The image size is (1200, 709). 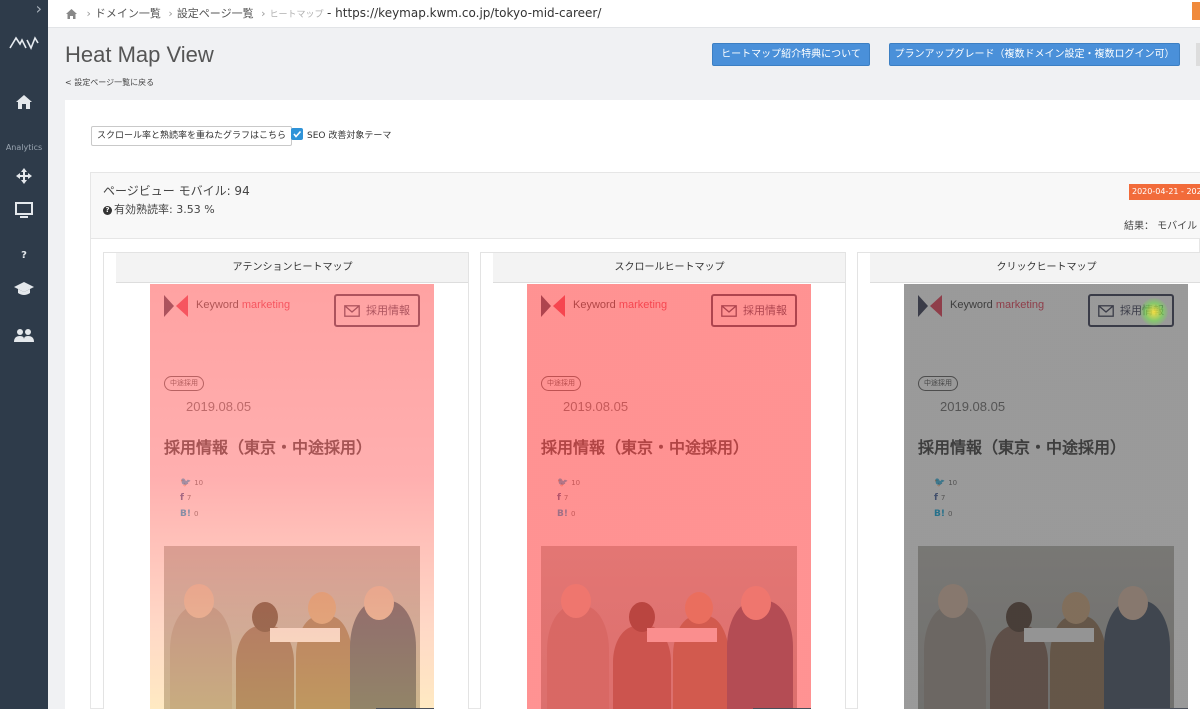 What do you see at coordinates (107, 210) in the screenshot?
I see `question-icon: ?` at bounding box center [107, 210].